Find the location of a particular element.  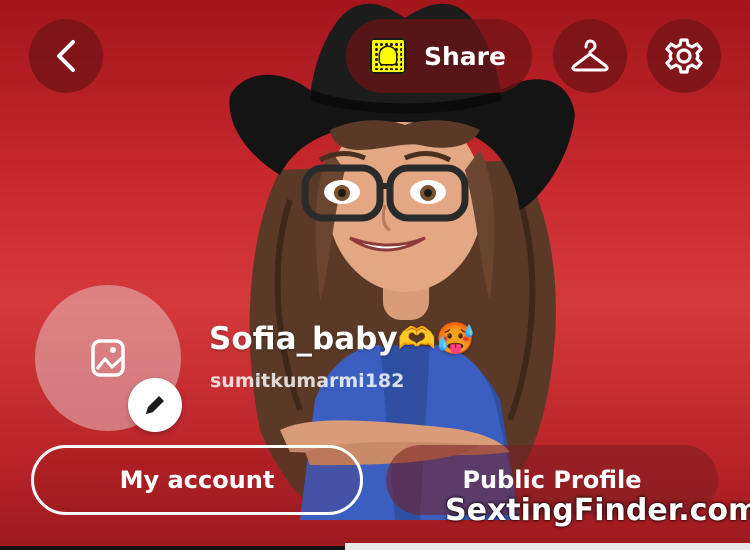

image-icon is located at coordinates (108, 358).